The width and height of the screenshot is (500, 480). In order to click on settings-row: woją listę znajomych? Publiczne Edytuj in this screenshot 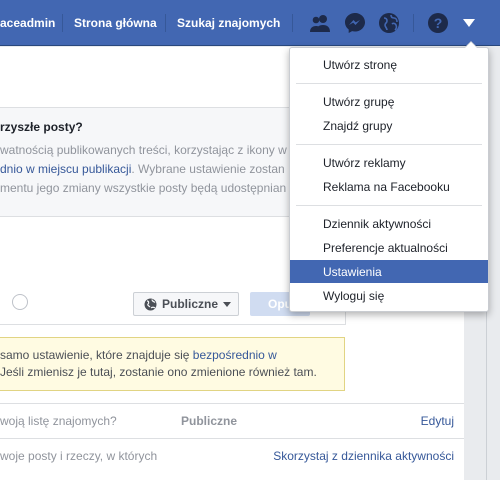, I will do `click(232, 420)`.